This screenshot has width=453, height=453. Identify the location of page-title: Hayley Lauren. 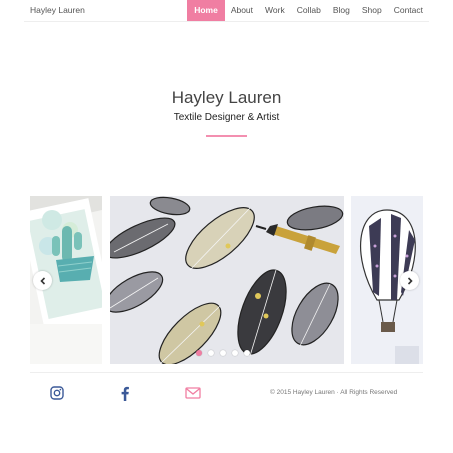
(226, 97).